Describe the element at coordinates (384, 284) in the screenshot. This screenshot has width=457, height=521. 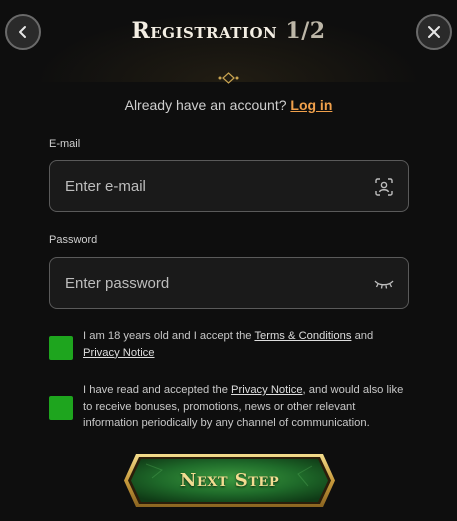
I see `eye-closed-icon` at that location.